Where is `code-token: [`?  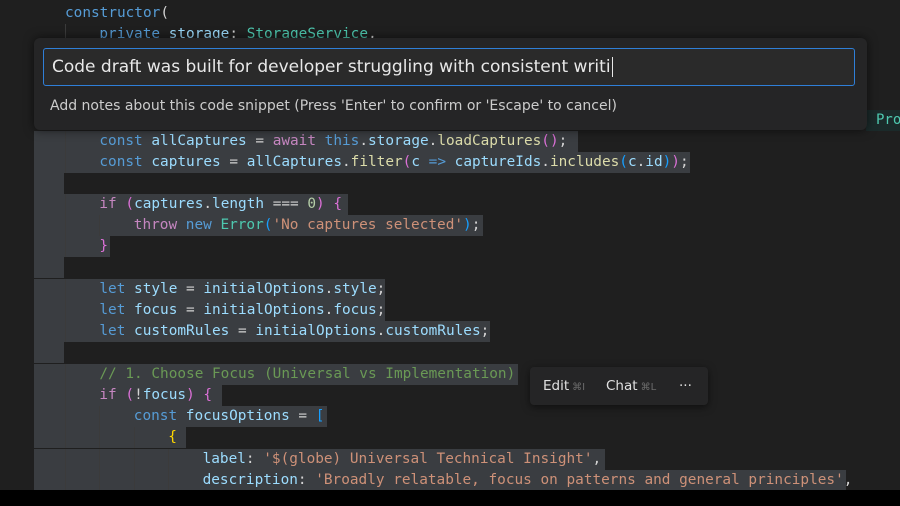 code-token: [ is located at coordinates (320, 416).